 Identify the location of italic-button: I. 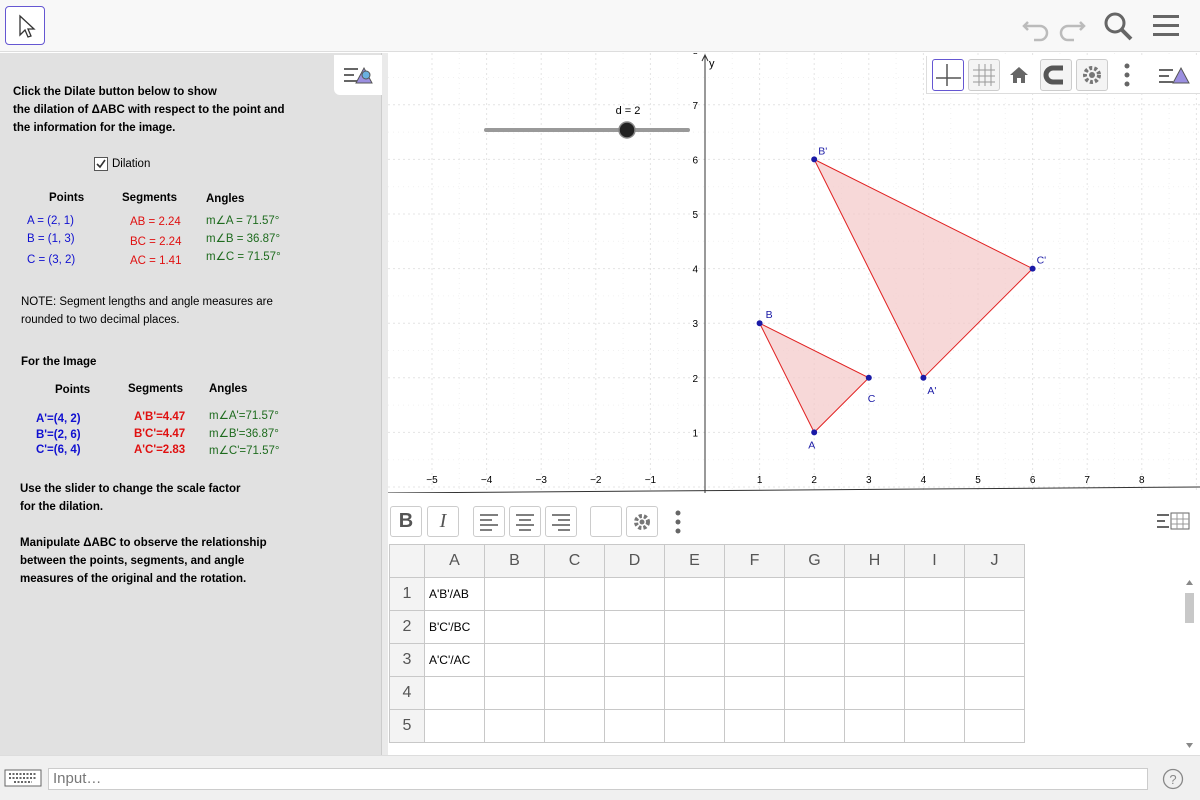
(443, 521).